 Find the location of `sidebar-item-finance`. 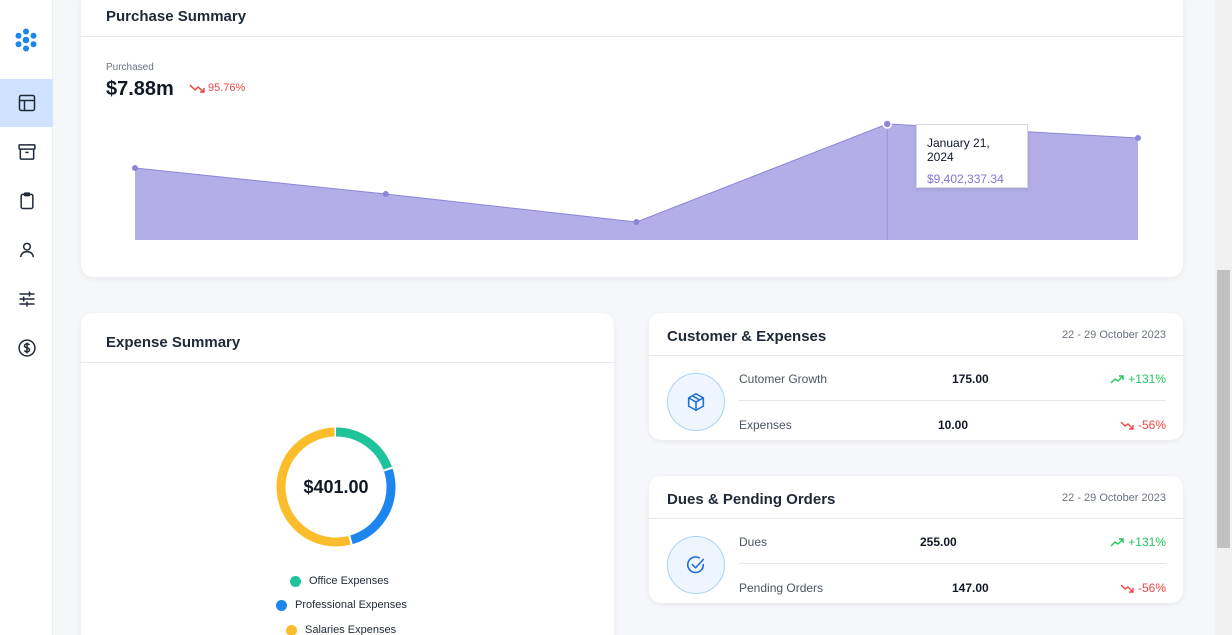

sidebar-item-finance is located at coordinates (26, 348).